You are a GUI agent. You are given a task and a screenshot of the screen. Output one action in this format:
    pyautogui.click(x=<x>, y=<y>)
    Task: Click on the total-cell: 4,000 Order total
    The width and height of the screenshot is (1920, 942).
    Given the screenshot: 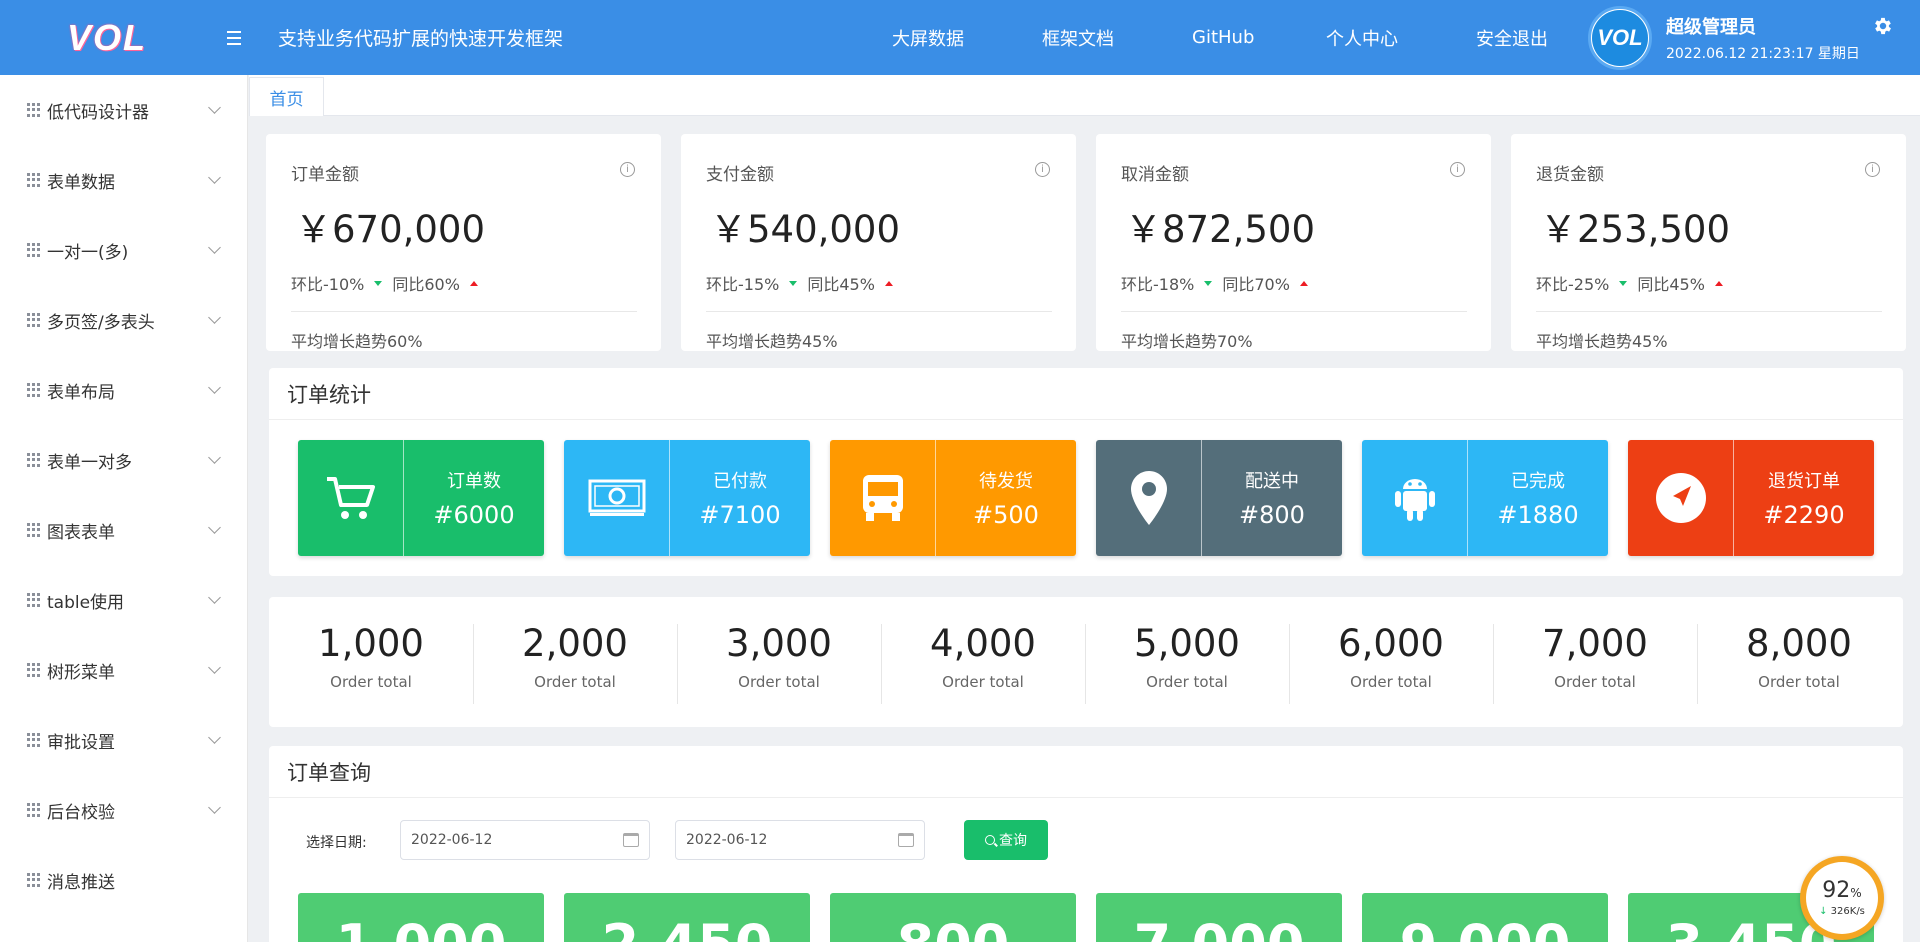 What is the action you would take?
    pyautogui.click(x=983, y=663)
    